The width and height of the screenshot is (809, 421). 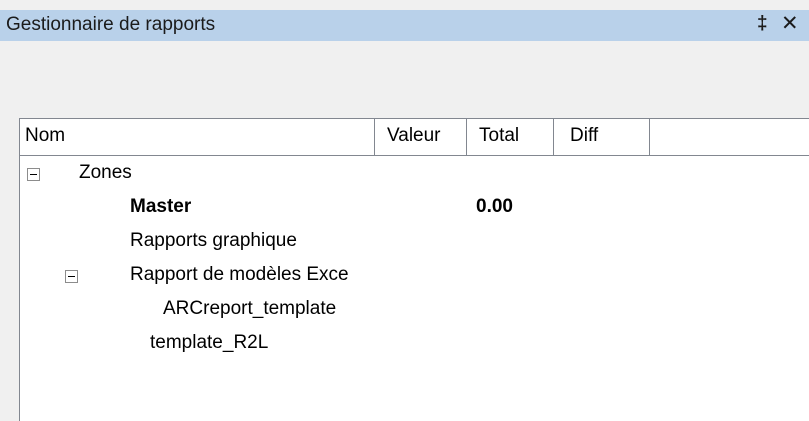 I want to click on panel-titlebar: Gestionnaire de rapports ‡ ✕, so click(x=404, y=25).